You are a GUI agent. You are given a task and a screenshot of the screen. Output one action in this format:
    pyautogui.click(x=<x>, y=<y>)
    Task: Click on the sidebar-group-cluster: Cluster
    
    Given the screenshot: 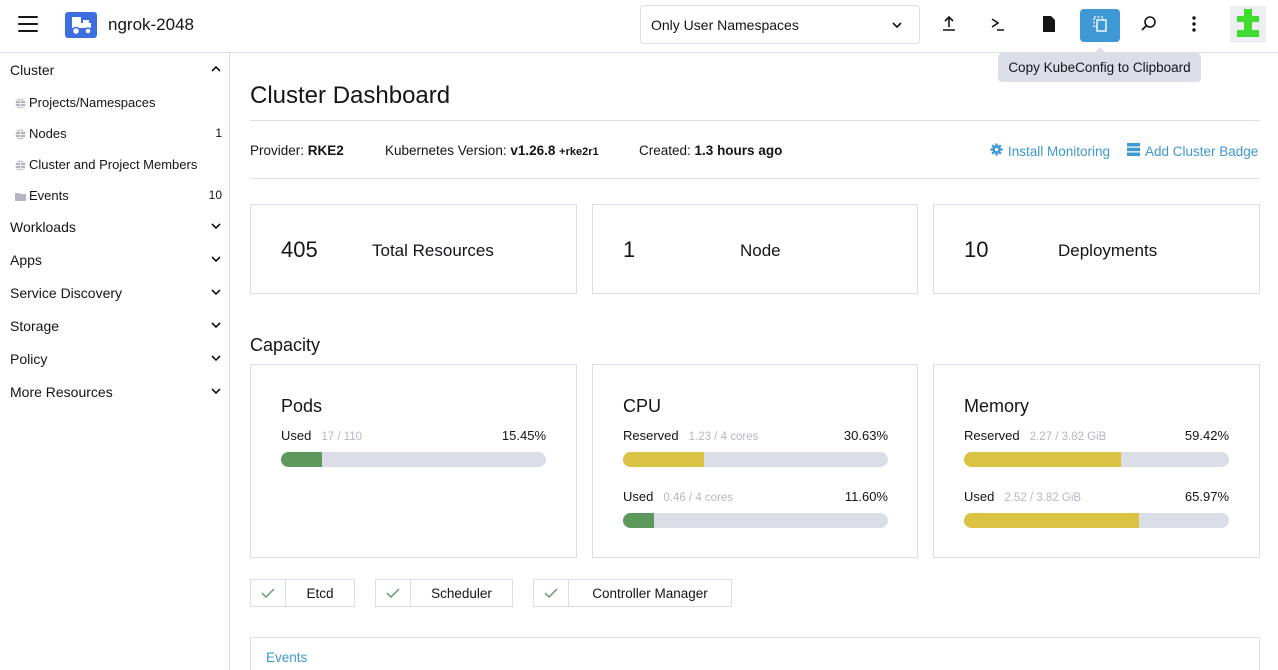 What is the action you would take?
    pyautogui.click(x=116, y=70)
    